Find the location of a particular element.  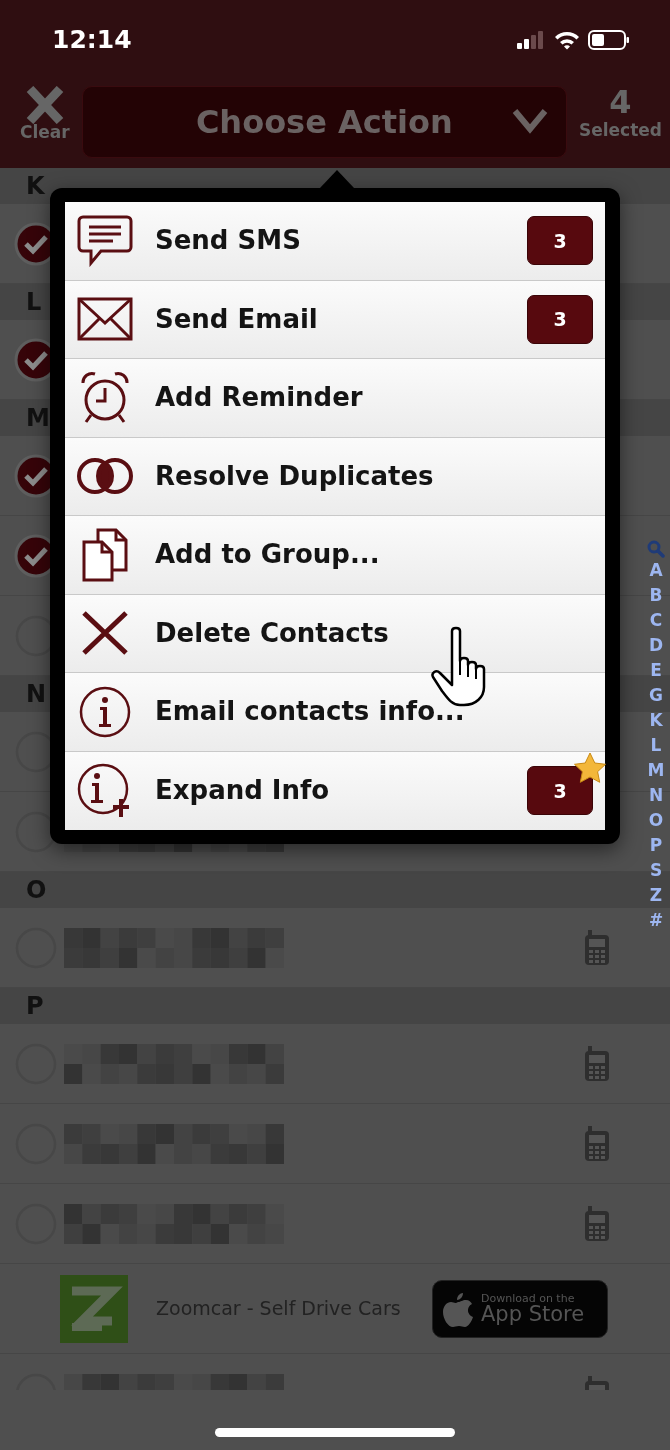

selected-label: Selected is located at coordinates (620, 130).